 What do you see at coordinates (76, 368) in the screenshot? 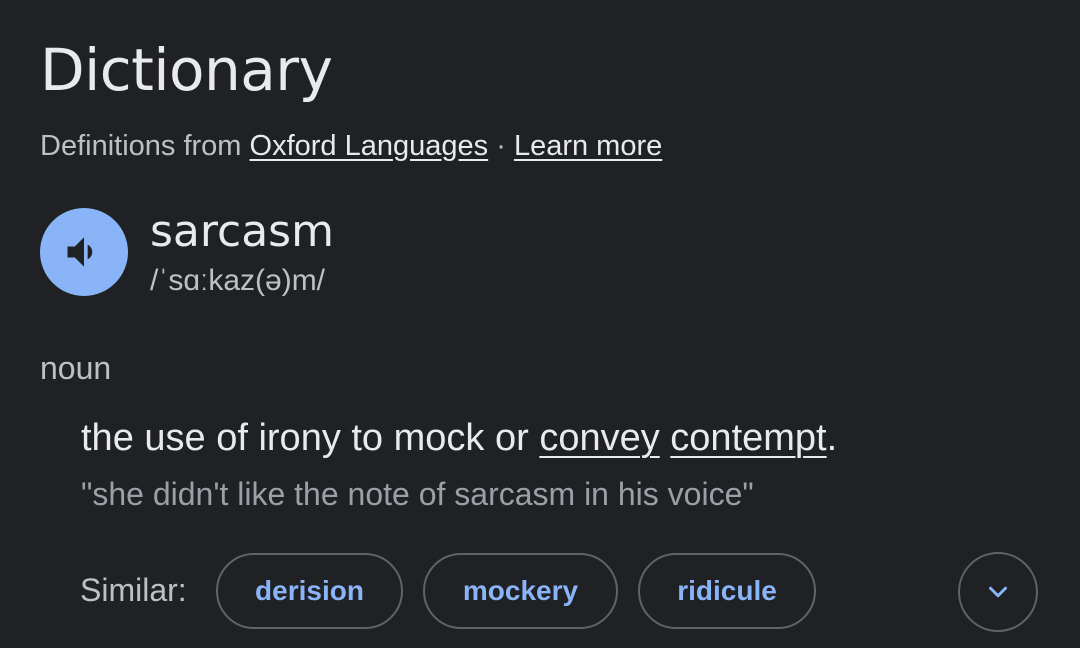
I see `part-of-speech: noun` at bounding box center [76, 368].